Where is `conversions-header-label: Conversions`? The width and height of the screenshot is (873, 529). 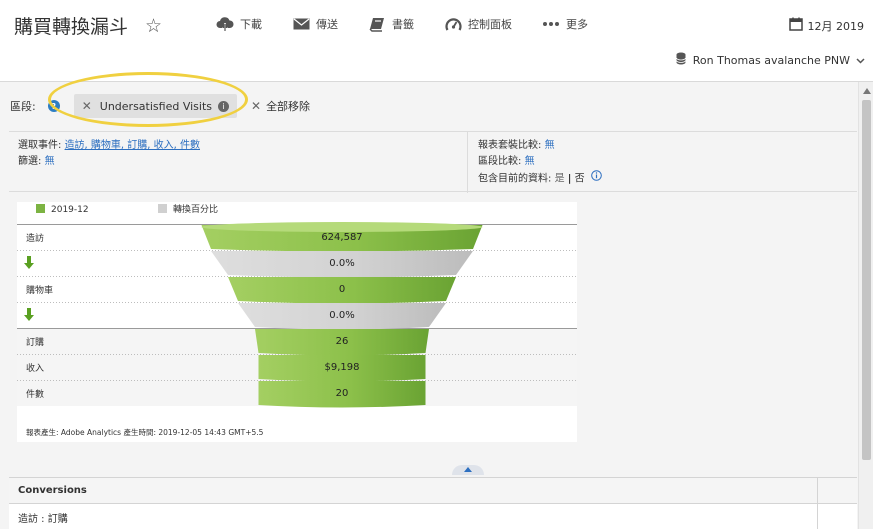 conversions-header-label: Conversions is located at coordinates (52, 490).